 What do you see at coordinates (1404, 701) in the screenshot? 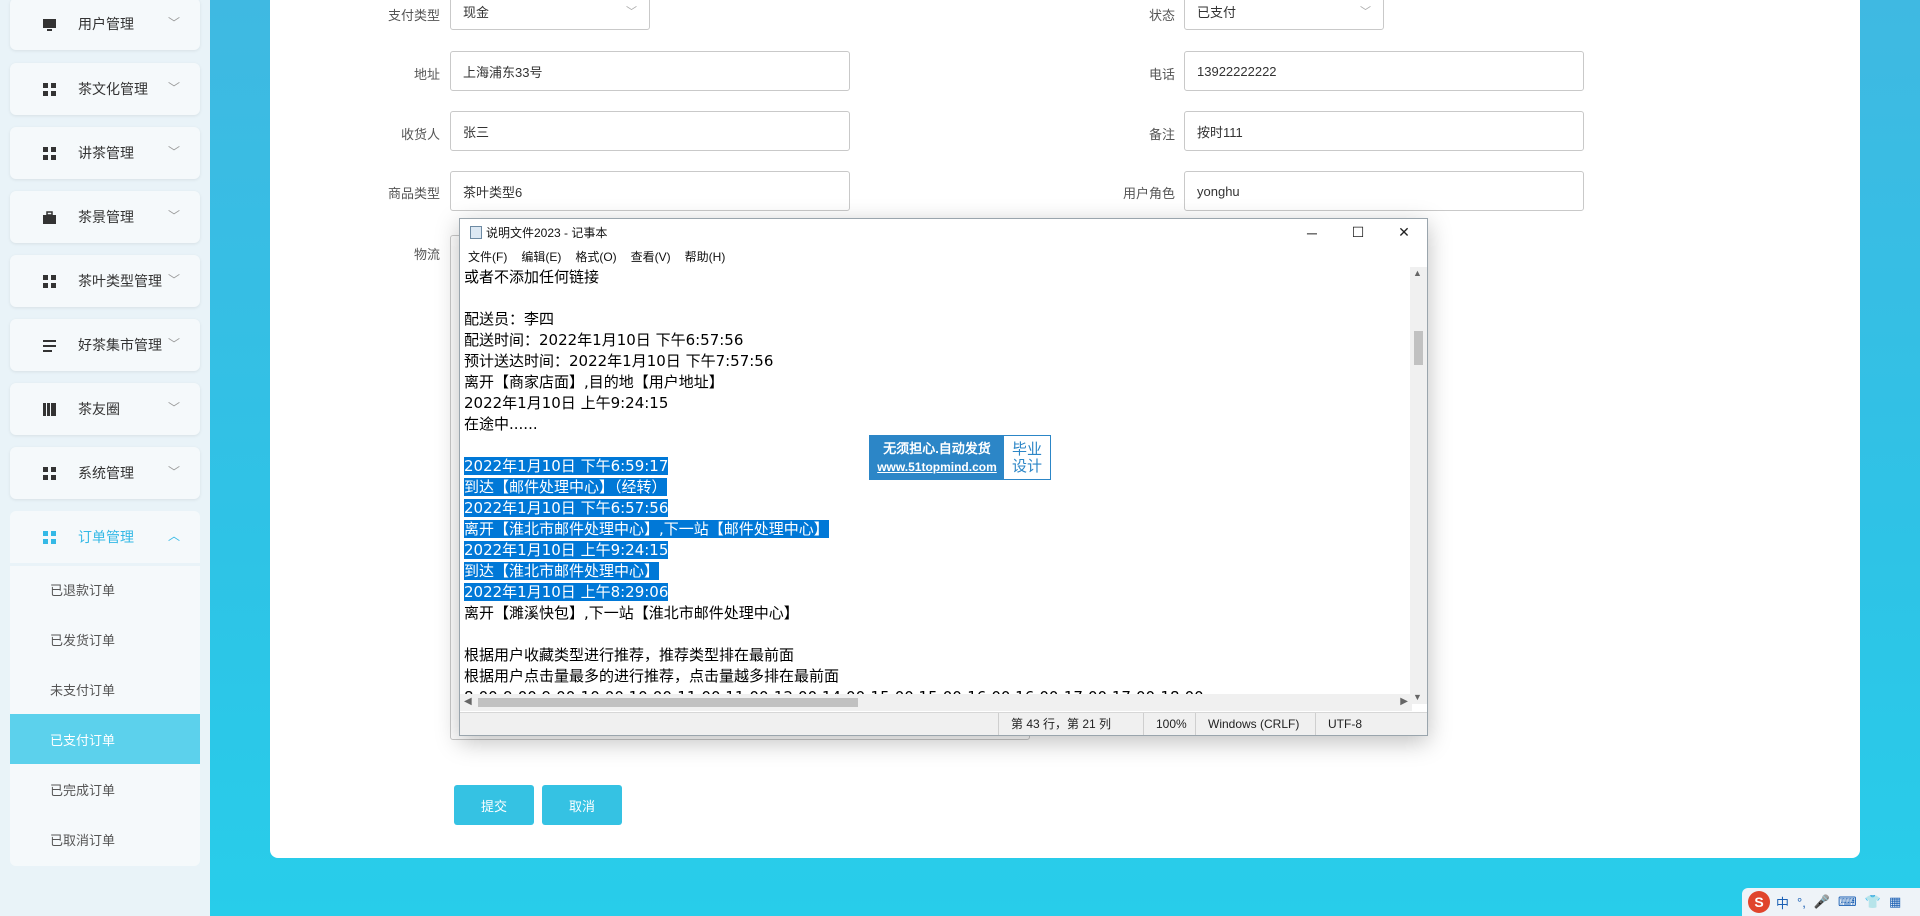
I see `scroll-right-icon: ▶` at bounding box center [1404, 701].